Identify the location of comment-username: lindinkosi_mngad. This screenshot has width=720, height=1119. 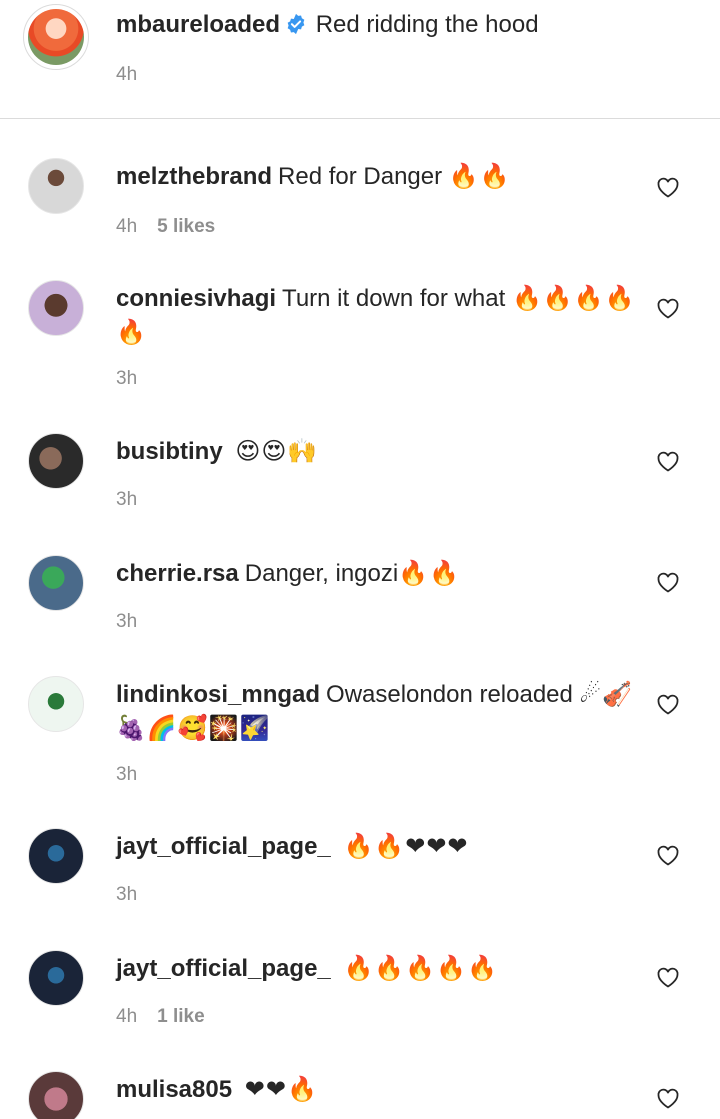
(218, 694).